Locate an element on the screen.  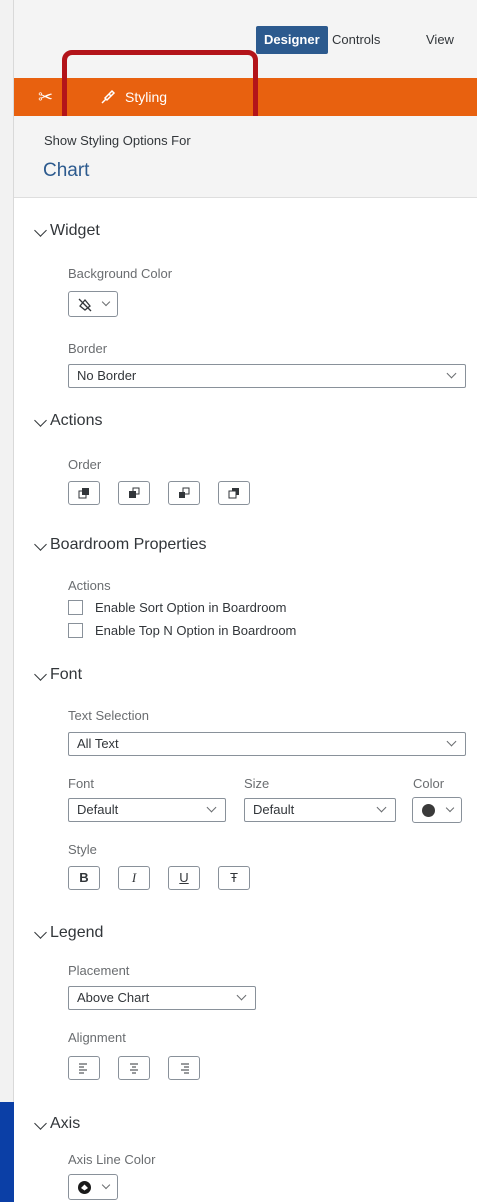
tools-icon: ✂ is located at coordinates (45, 97).